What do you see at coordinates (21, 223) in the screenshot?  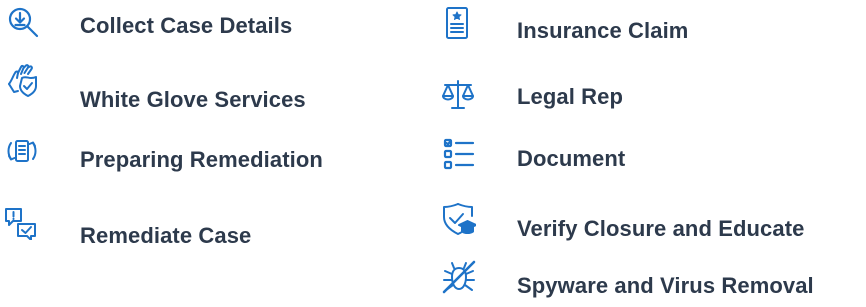 I see `chat-alert-check-icon` at bounding box center [21, 223].